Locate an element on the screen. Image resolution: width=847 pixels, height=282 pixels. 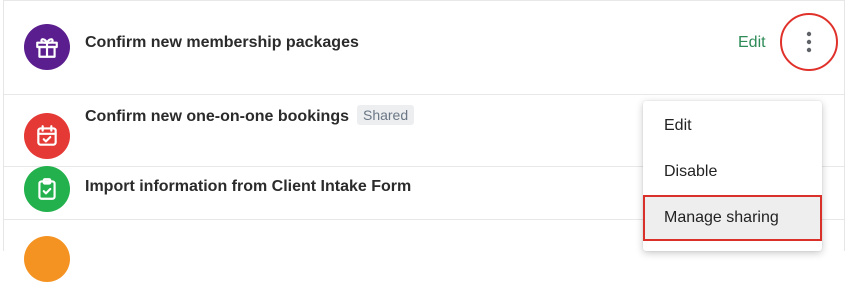
clipboard-check-icon is located at coordinates (47, 189).